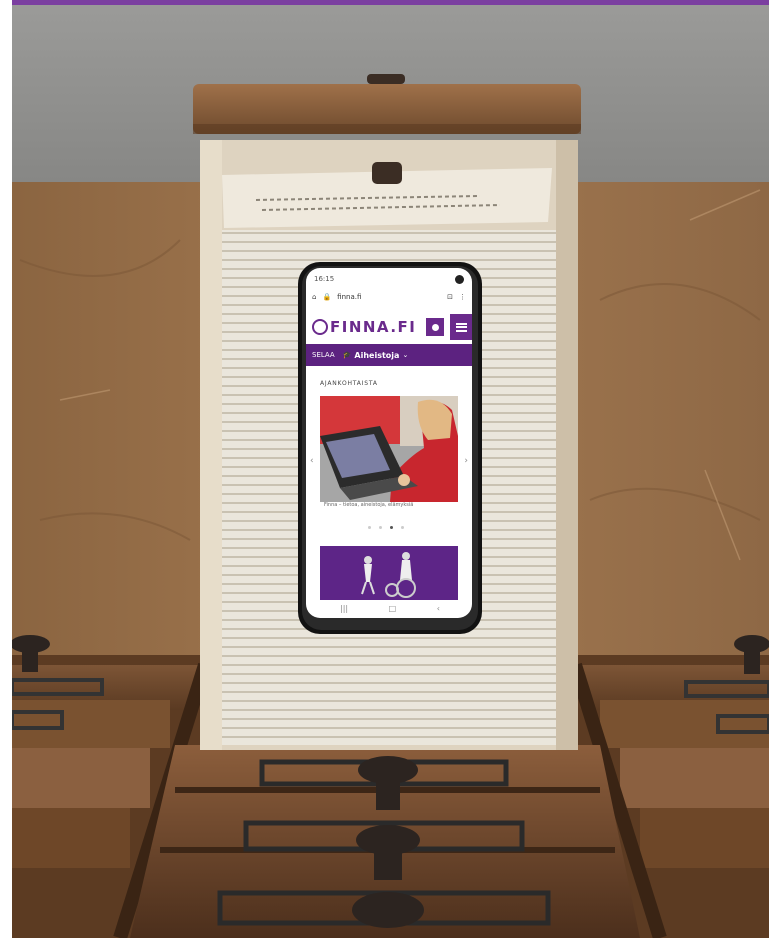 The height and width of the screenshot is (938, 769). Describe the element at coordinates (312, 461) in the screenshot. I see `carousel-prev-icon: ‹` at that location.